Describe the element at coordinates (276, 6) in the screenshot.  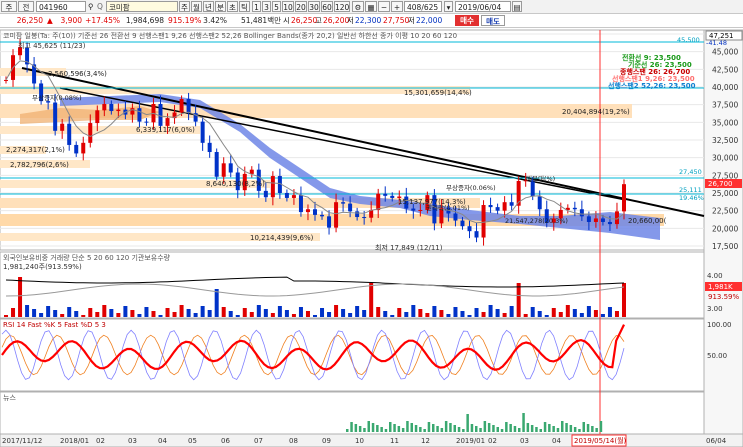
I see `interval-5: 5` at that location.